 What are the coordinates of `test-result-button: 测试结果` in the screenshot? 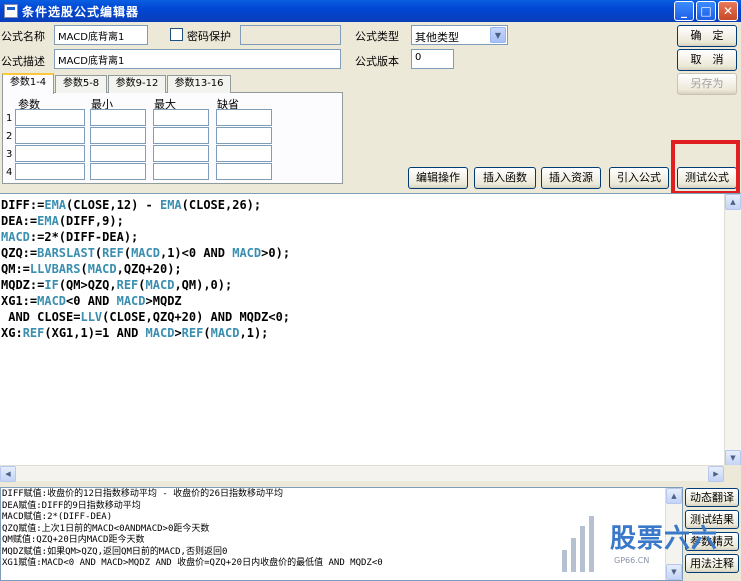 It's located at (712, 519).